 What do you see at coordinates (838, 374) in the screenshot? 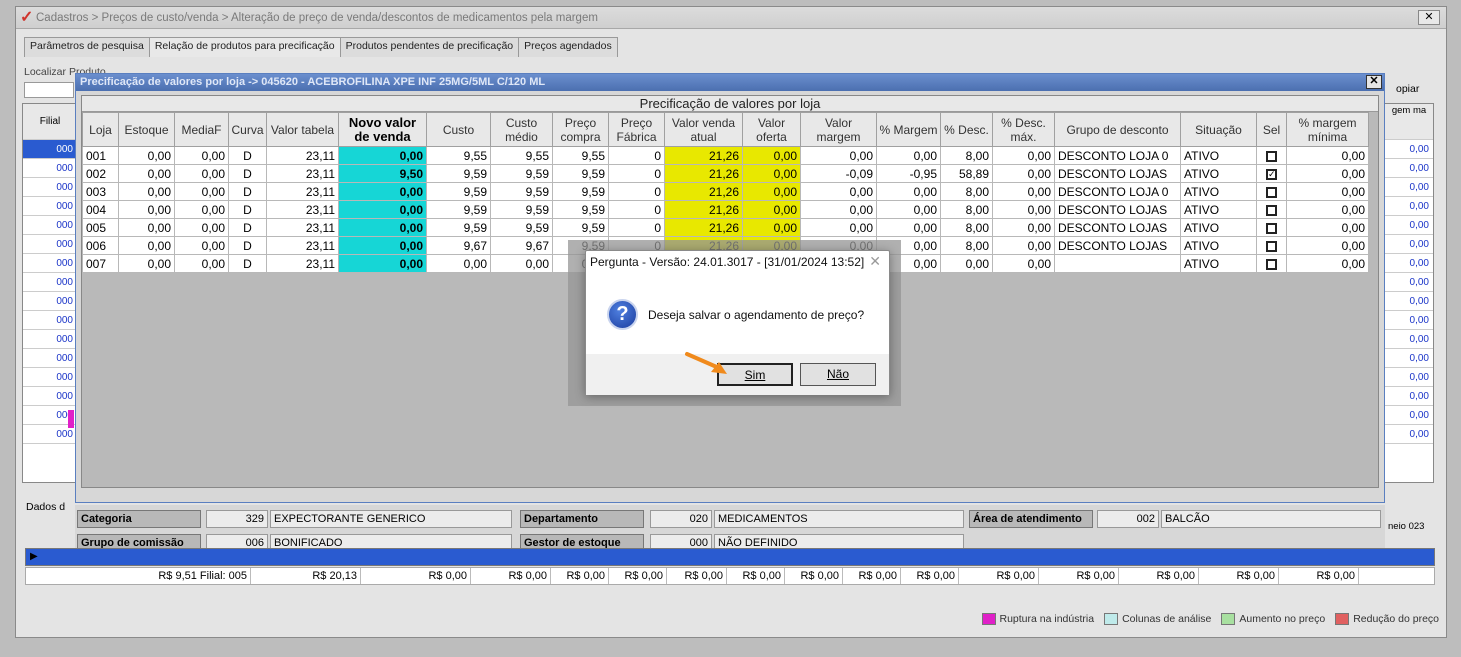
I see `no-button: Não` at bounding box center [838, 374].